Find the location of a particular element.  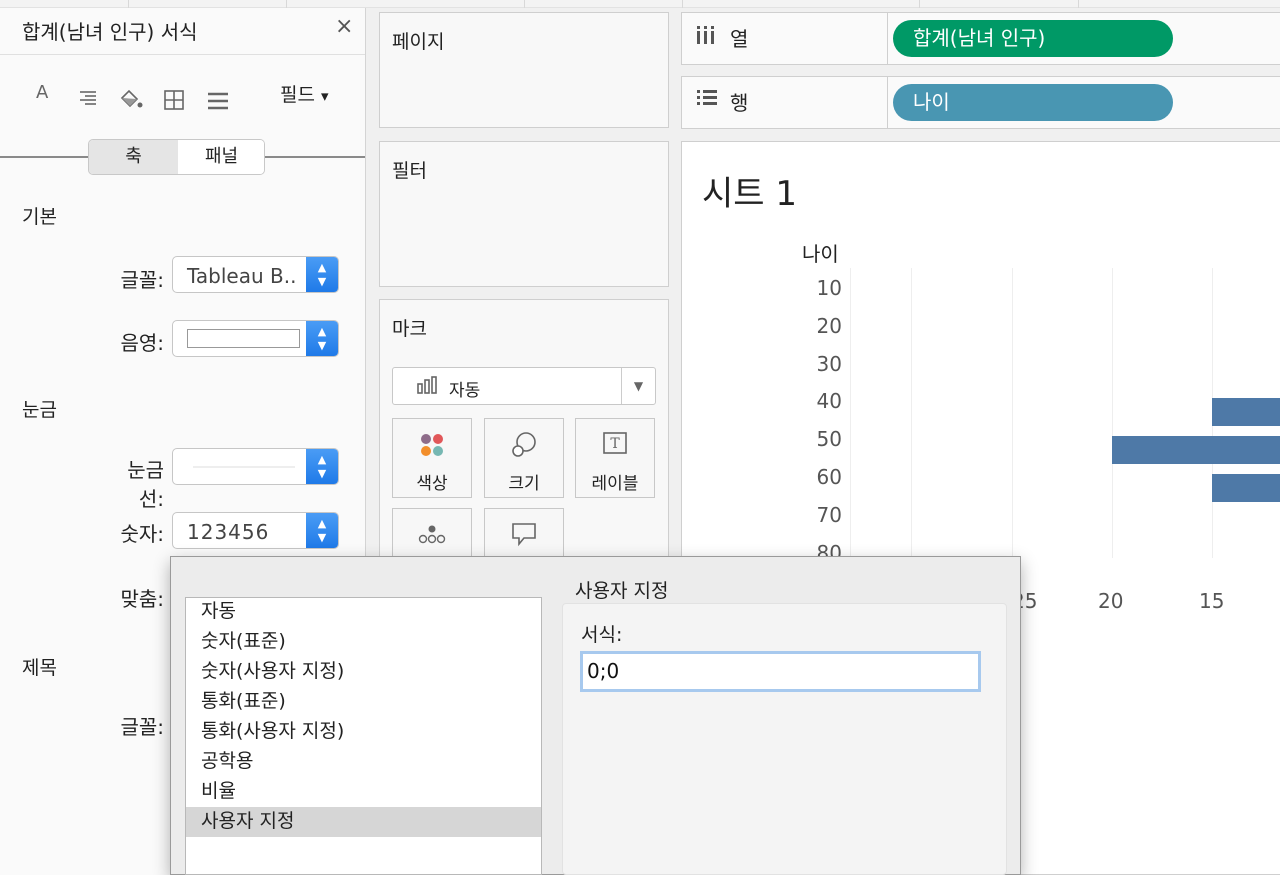

gridline-preview is located at coordinates (244, 467).